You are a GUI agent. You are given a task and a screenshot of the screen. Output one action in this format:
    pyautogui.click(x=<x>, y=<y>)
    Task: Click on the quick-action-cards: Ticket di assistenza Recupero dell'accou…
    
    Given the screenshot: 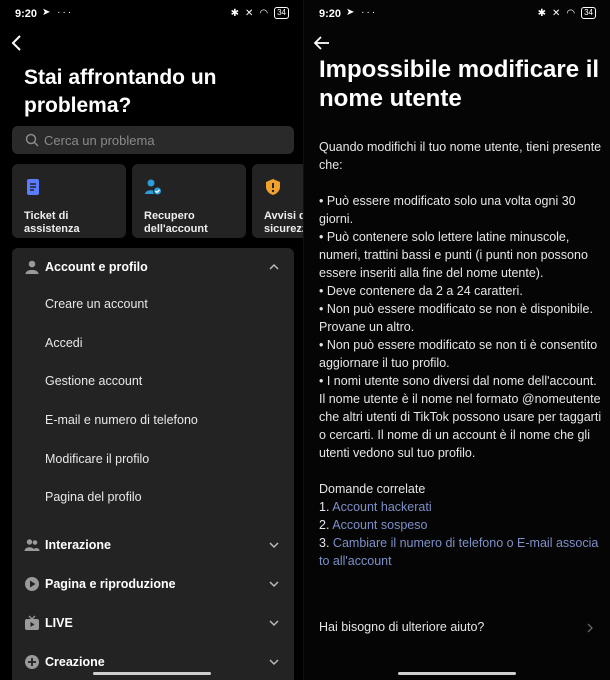 What is the action you would take?
    pyautogui.click(x=157, y=201)
    